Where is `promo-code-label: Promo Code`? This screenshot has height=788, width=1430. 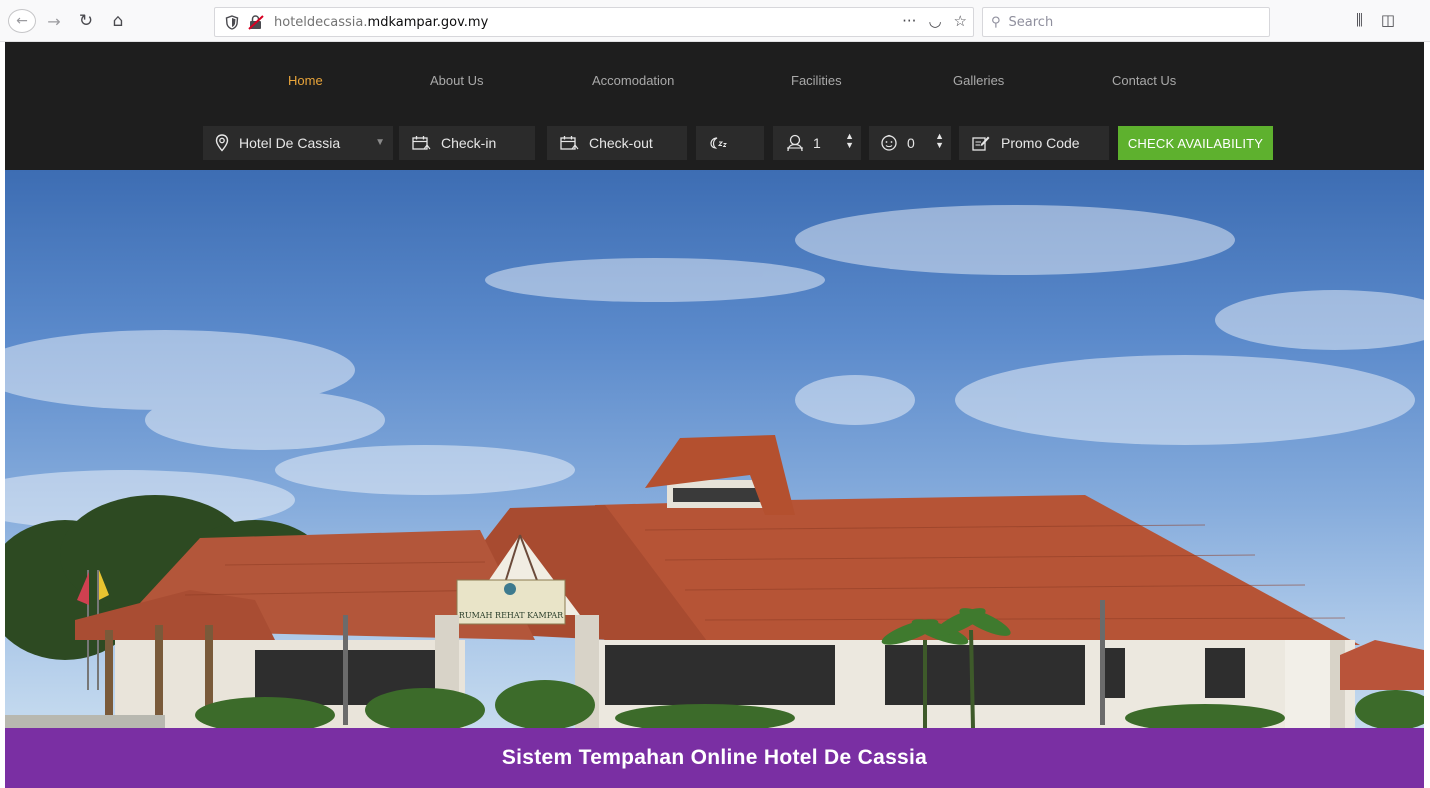
promo-code-label: Promo Code is located at coordinates (1040, 143).